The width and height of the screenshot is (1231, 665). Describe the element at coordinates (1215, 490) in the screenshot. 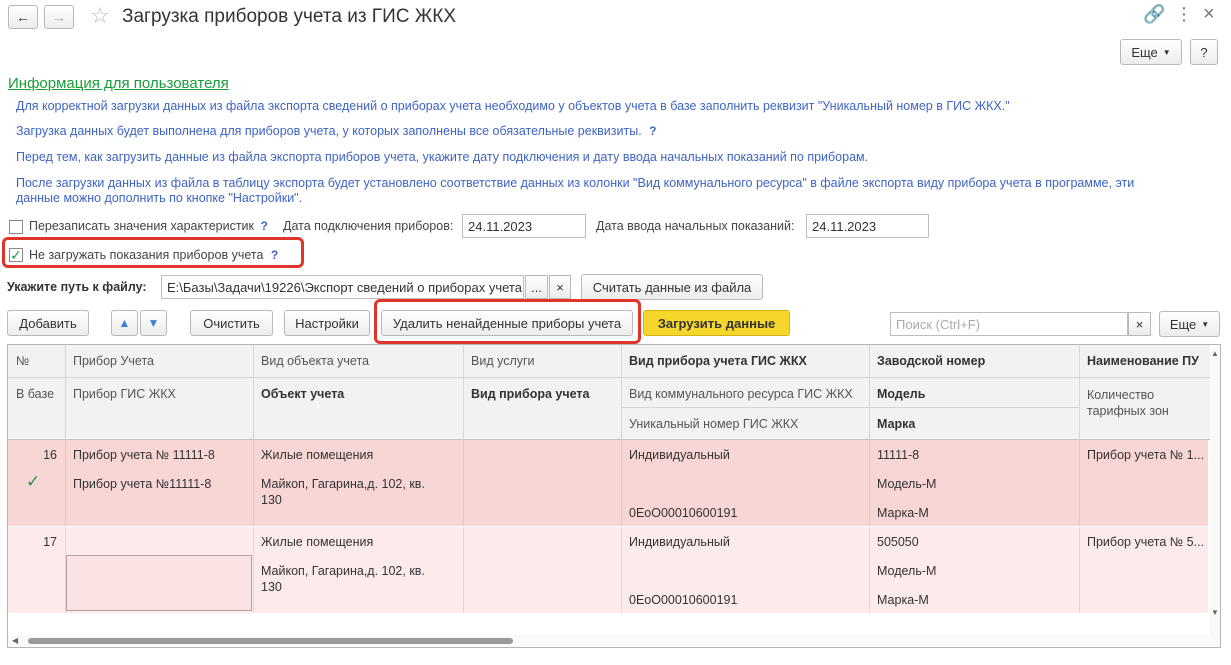

I see `vertical-scrollbar: ▲ ▼` at that location.